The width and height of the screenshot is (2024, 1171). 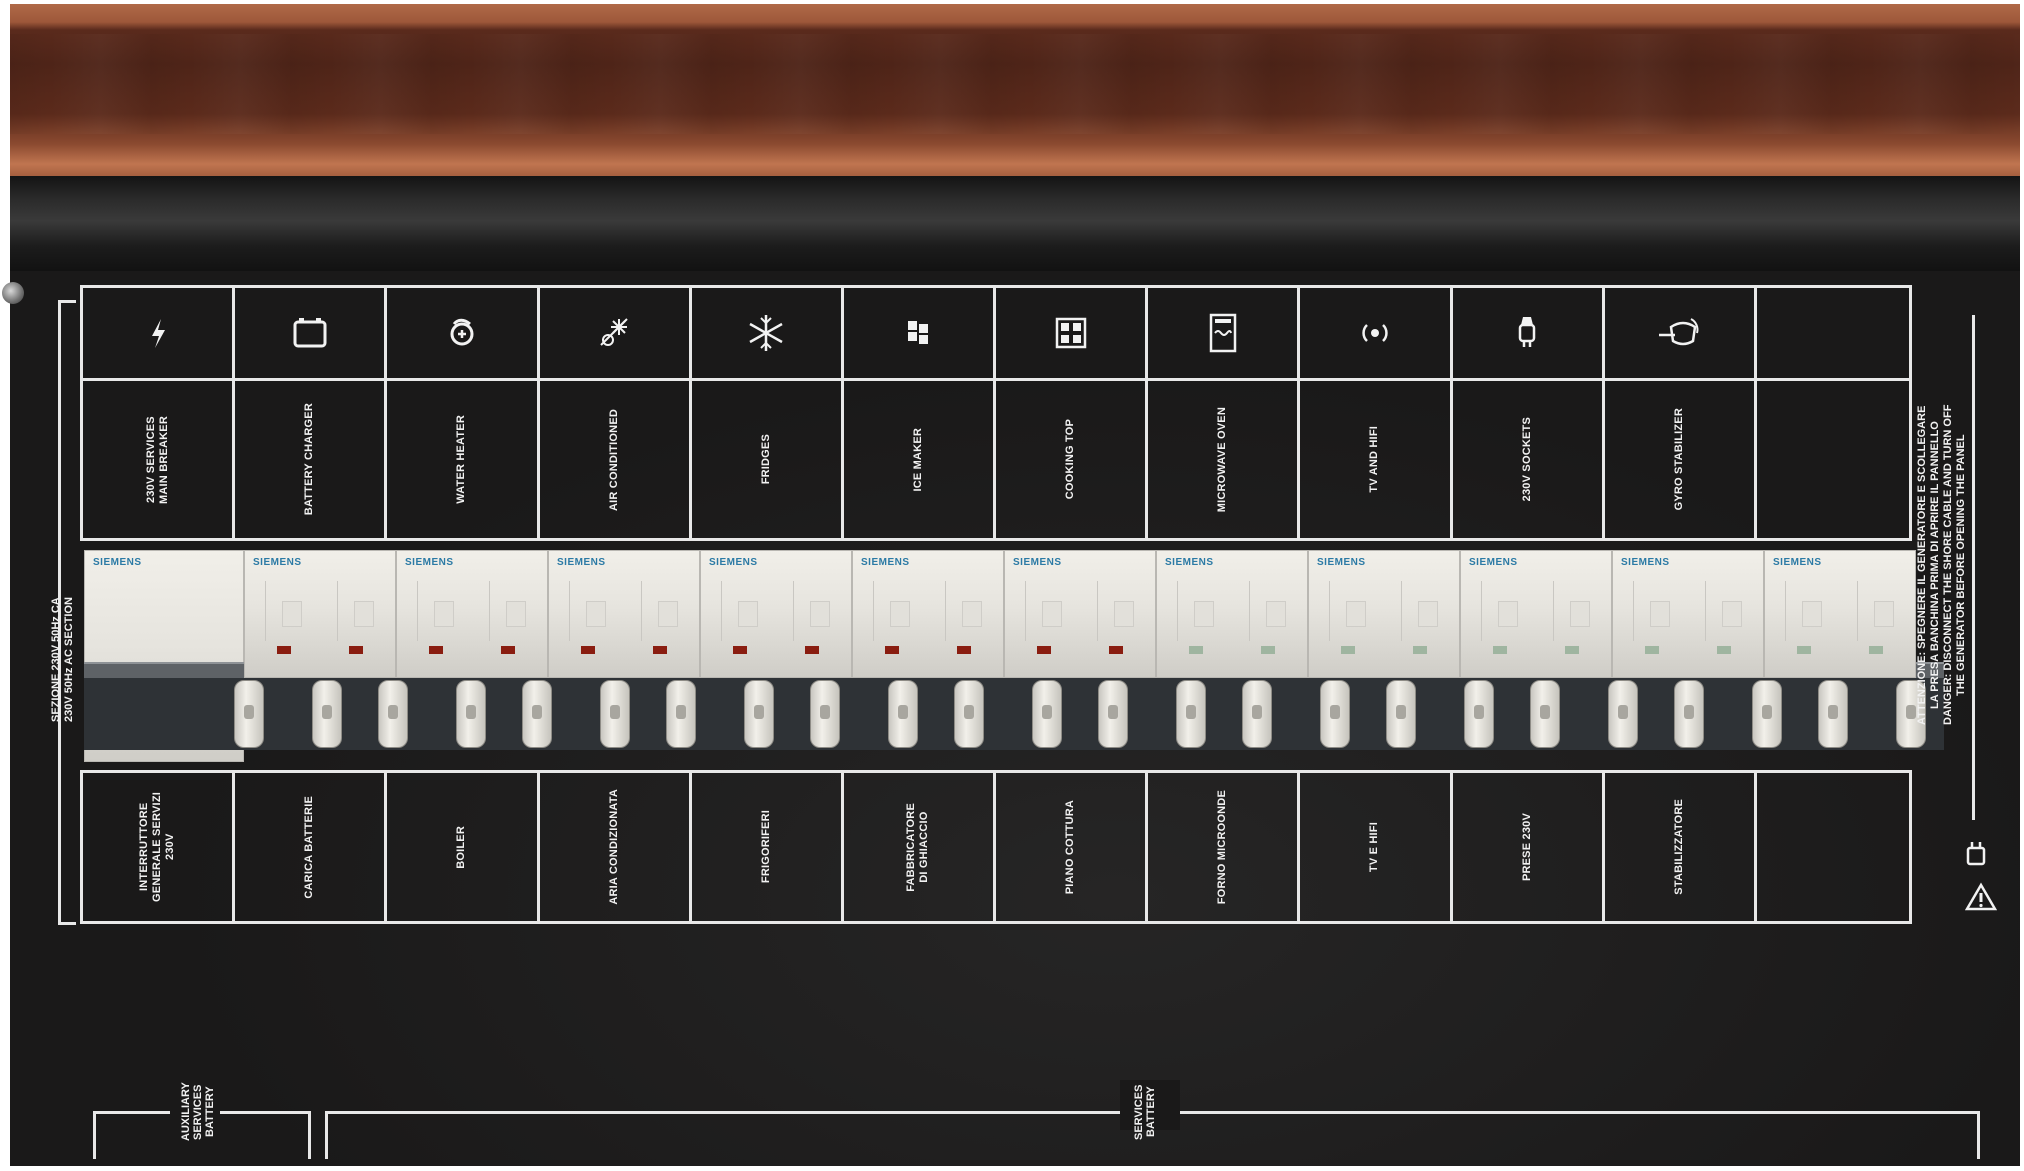 I want to click on label-cell-en: TV AND HIFI, so click(x=1376, y=459).